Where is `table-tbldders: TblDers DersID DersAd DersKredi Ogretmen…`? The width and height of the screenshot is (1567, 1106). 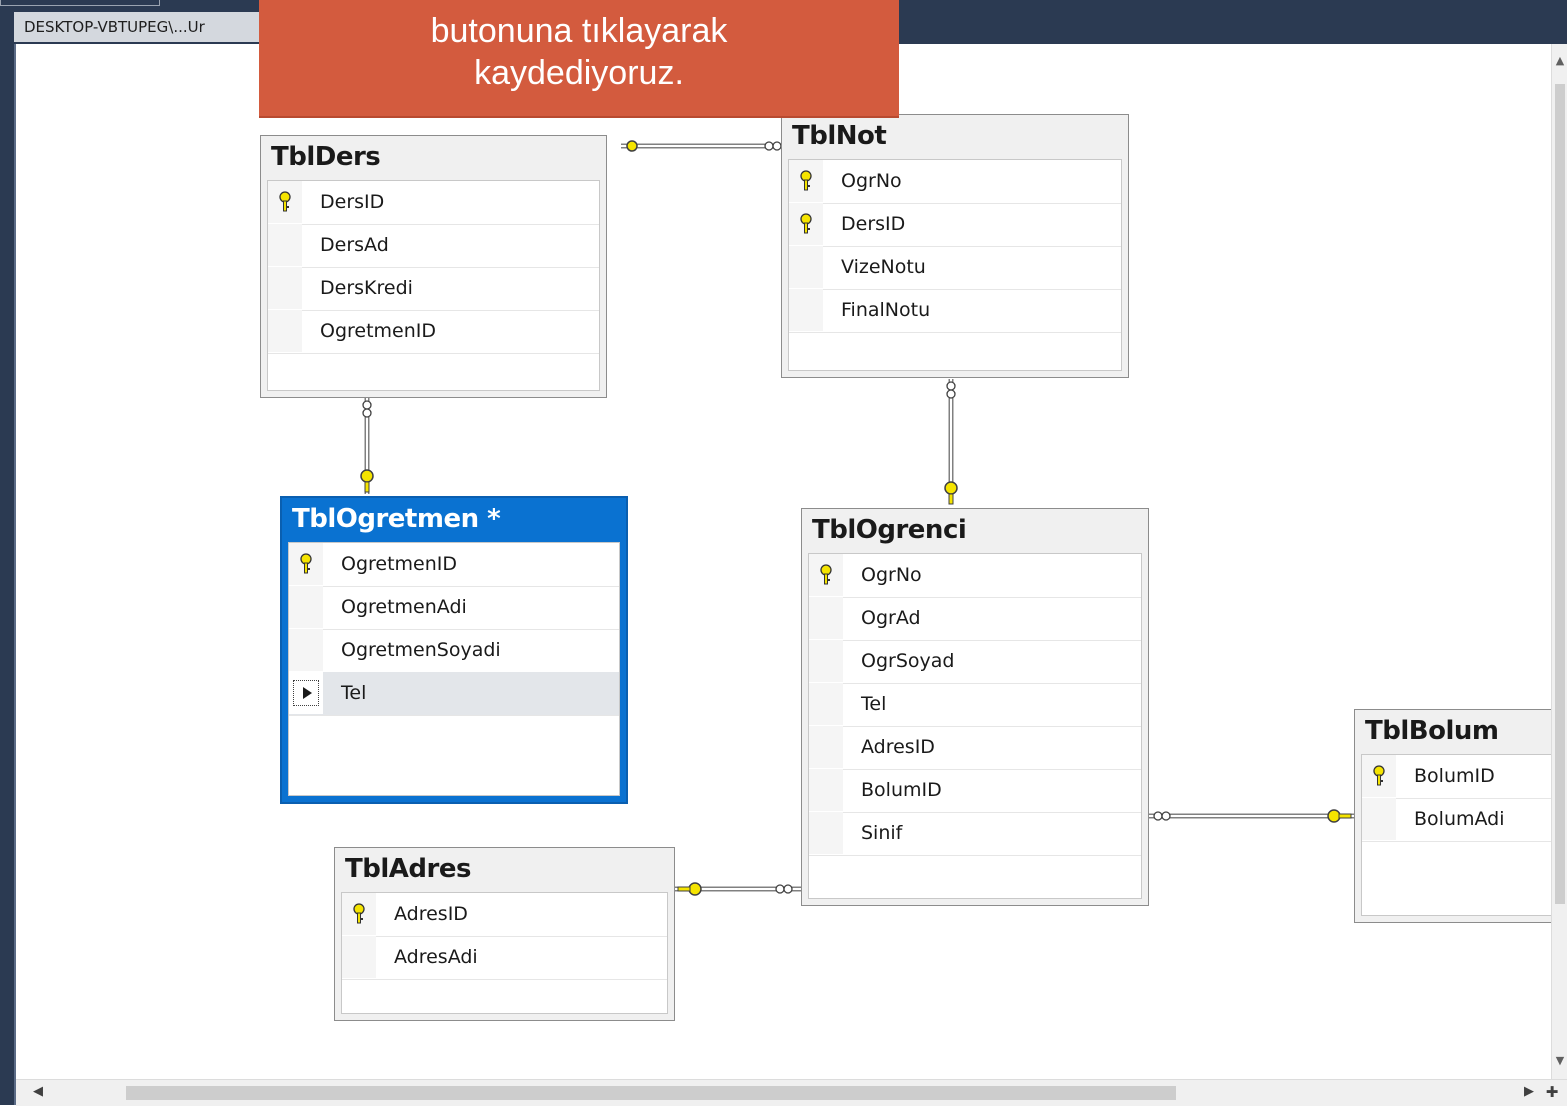
table-tbldders: TblDers DersID DersAd DersKredi Ogretmen… is located at coordinates (433, 266).